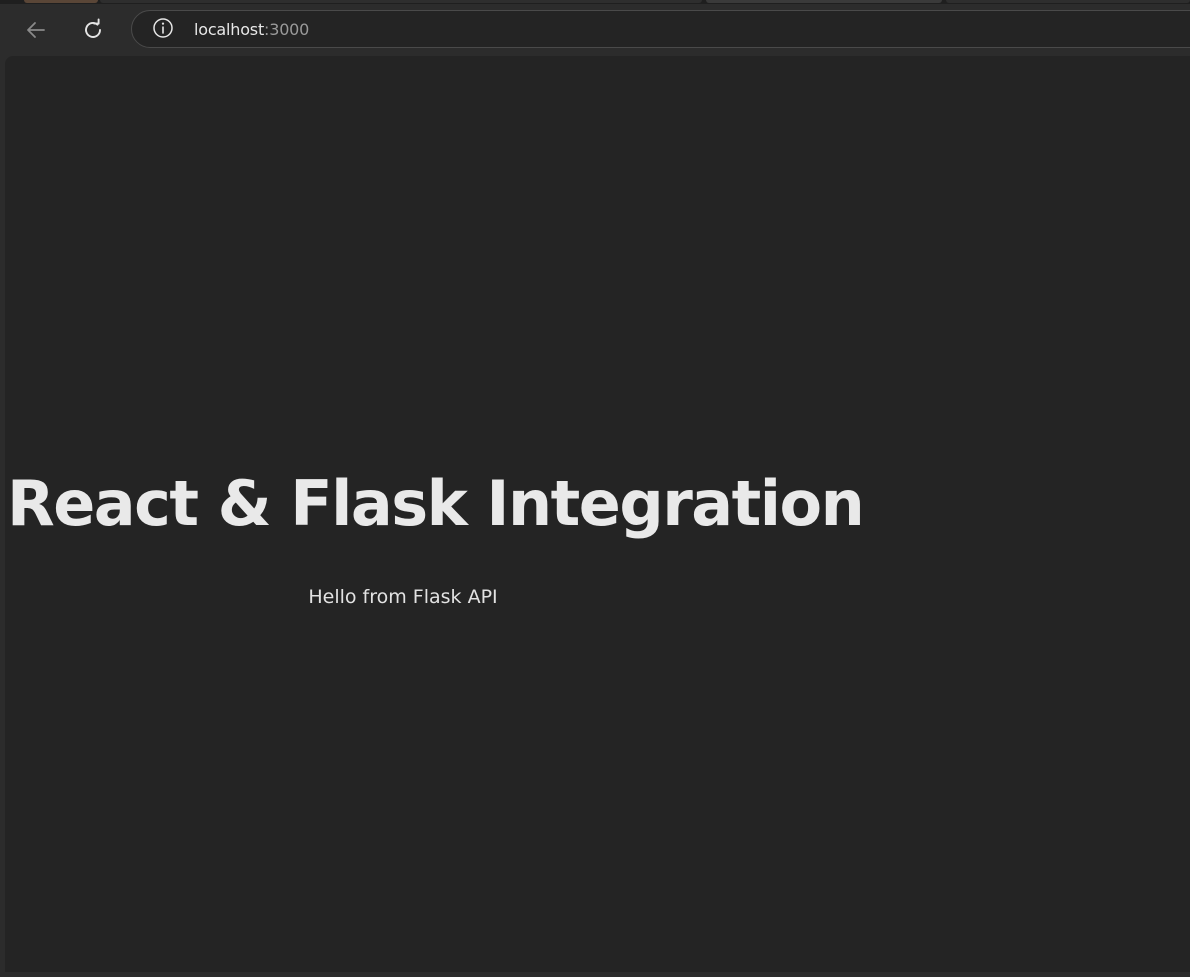 The width and height of the screenshot is (1190, 977). I want to click on site-info-button, so click(163, 30).